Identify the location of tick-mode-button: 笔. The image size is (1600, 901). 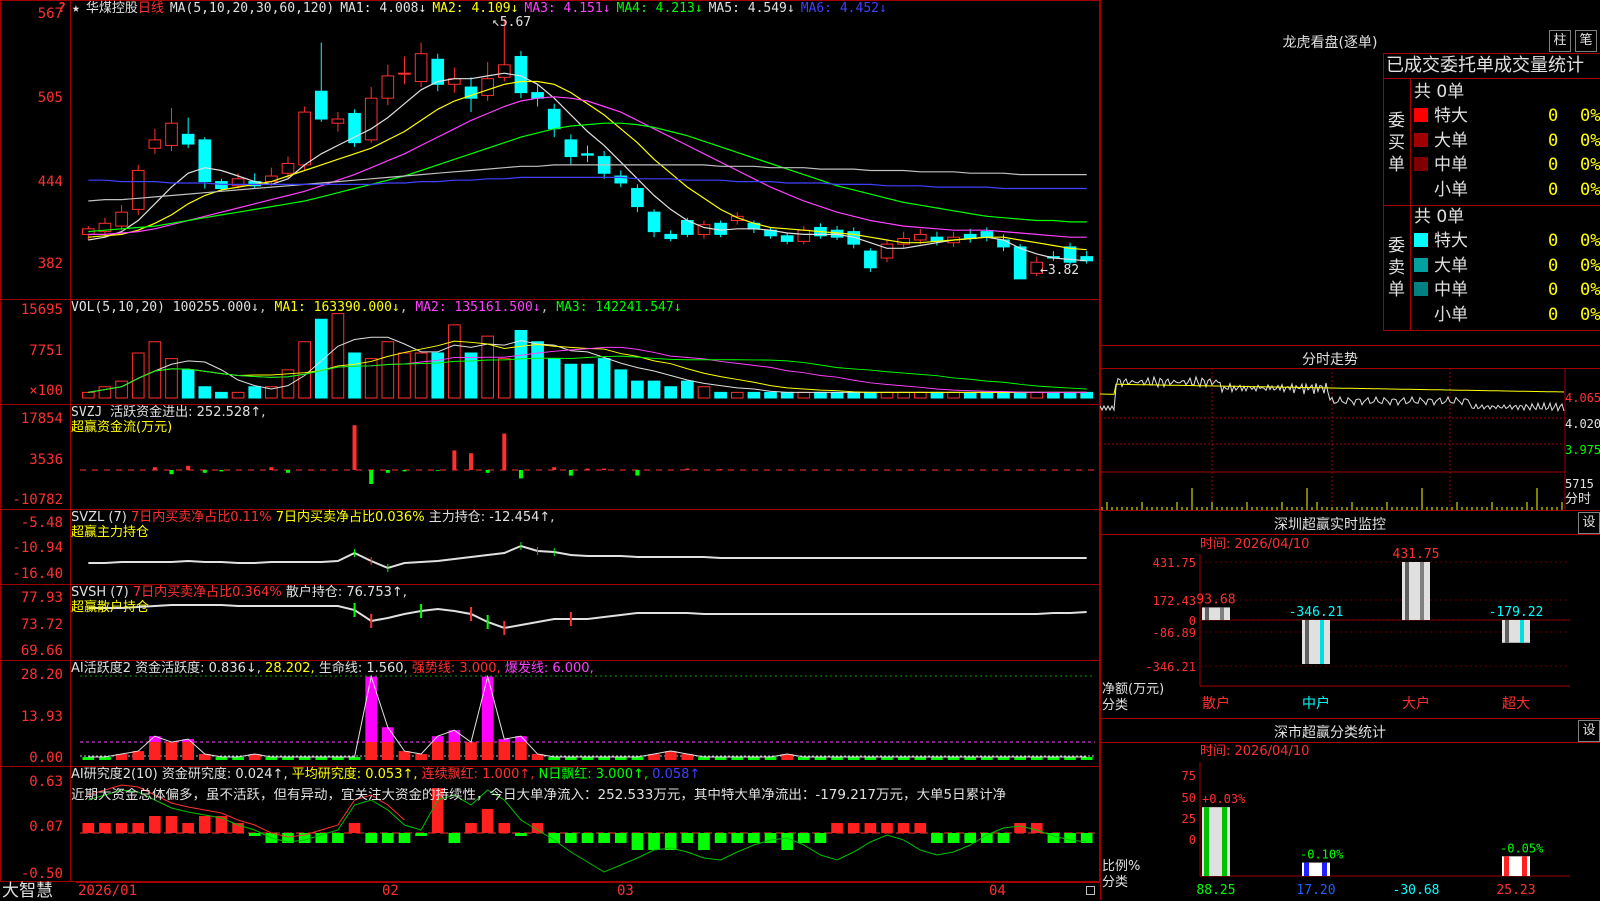
(1586, 41).